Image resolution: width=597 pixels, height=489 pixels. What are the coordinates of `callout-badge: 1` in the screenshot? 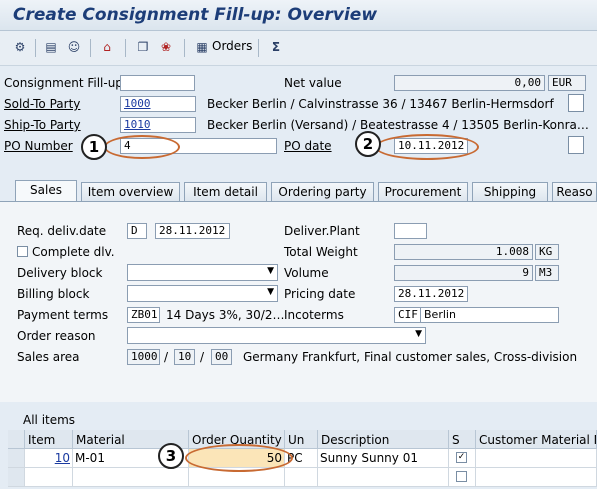 It's located at (94, 147).